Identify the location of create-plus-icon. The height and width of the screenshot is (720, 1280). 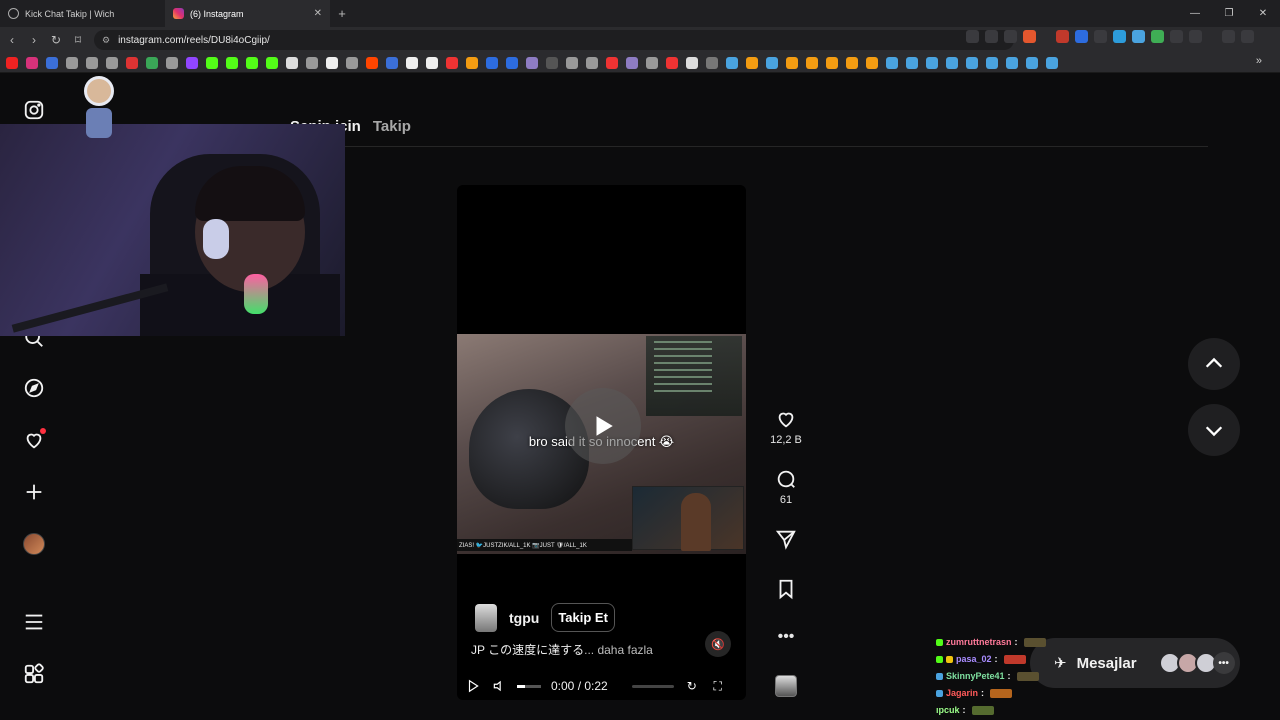
(34, 492).